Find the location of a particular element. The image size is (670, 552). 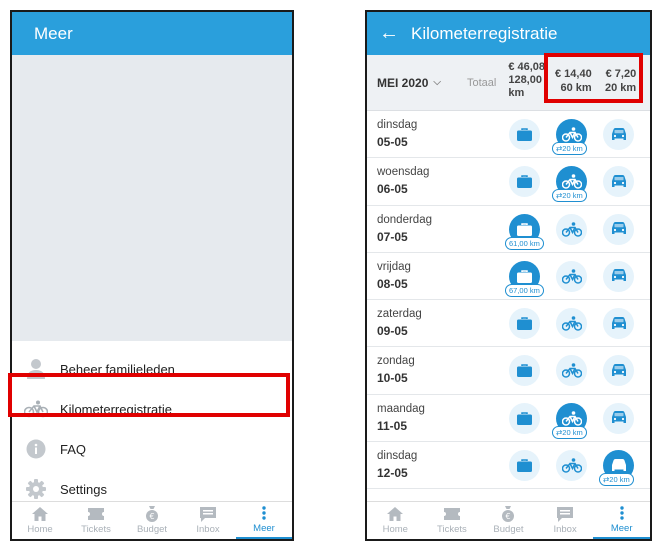

money-bag-icon: € is located at coordinates (508, 514).